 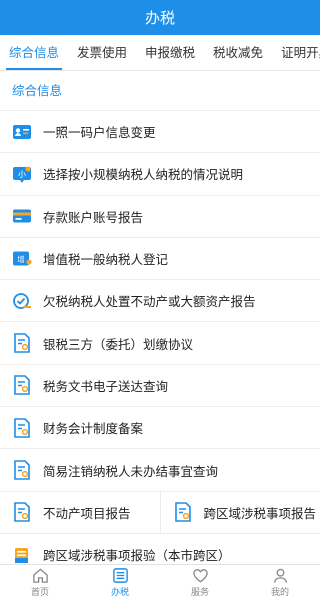 I want to click on tabbar-service: 服务, so click(x=200, y=582).